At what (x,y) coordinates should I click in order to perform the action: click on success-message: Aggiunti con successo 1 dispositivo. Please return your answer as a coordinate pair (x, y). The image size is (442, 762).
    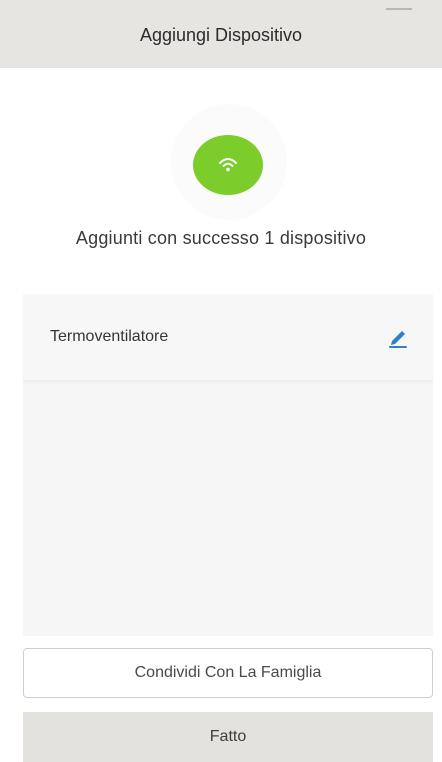
    Looking at the image, I should click on (221, 238).